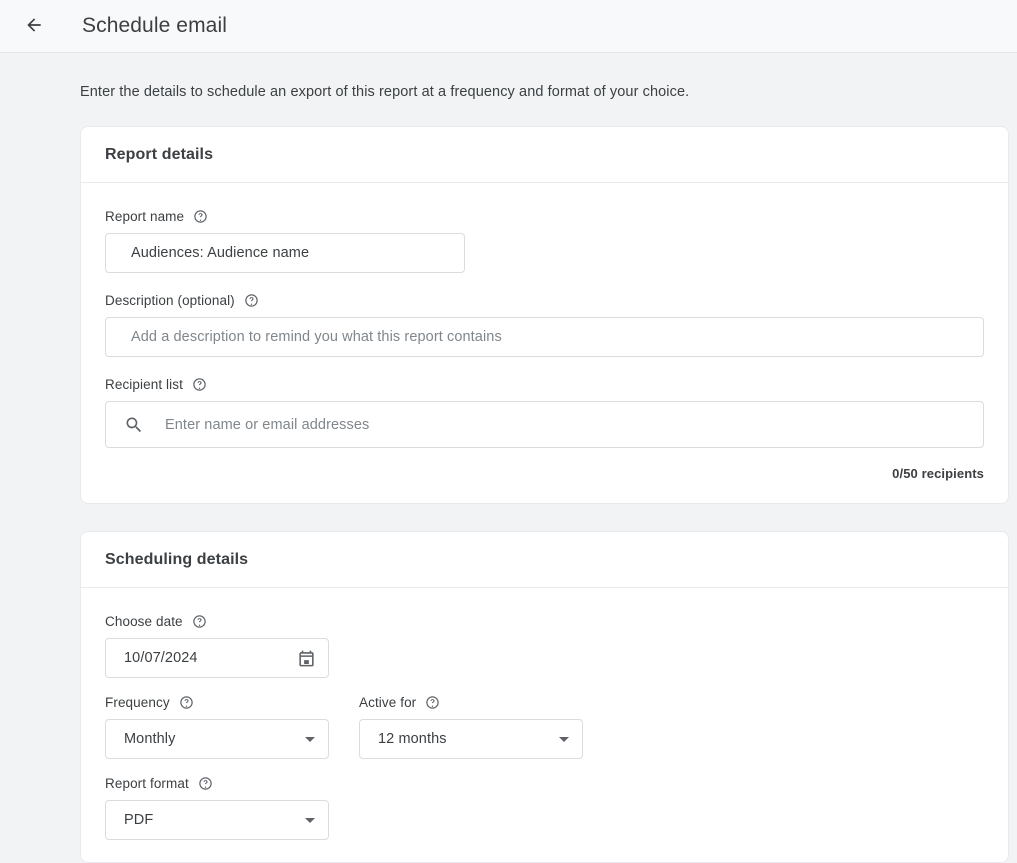  Describe the element at coordinates (217, 820) in the screenshot. I see `report-format-select: PDF` at that location.